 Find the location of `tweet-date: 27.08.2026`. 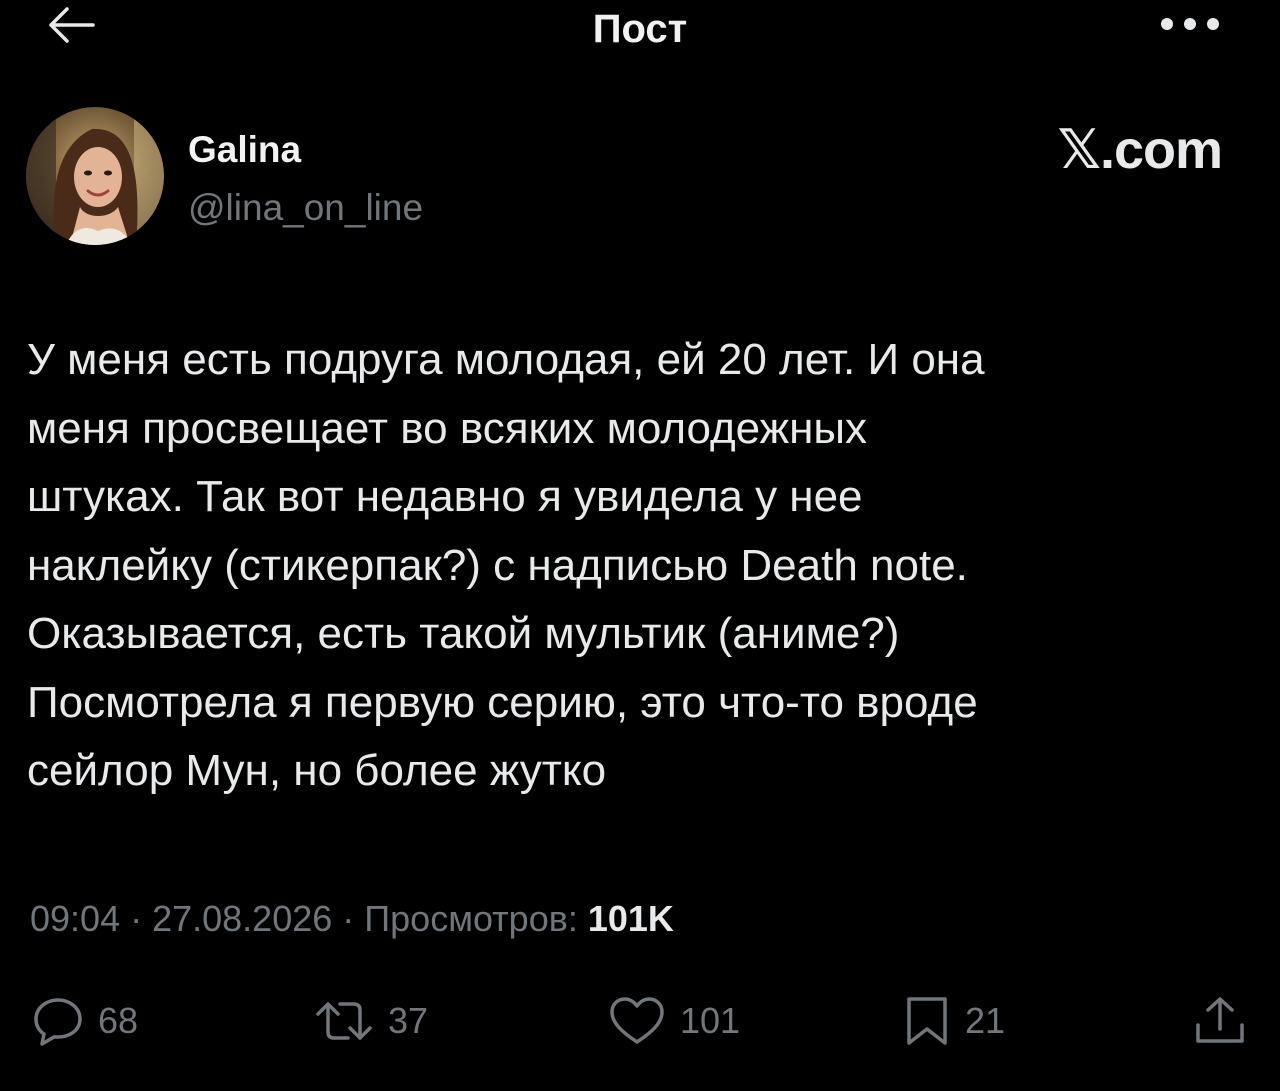

tweet-date: 27.08.2026 is located at coordinates (242, 918).